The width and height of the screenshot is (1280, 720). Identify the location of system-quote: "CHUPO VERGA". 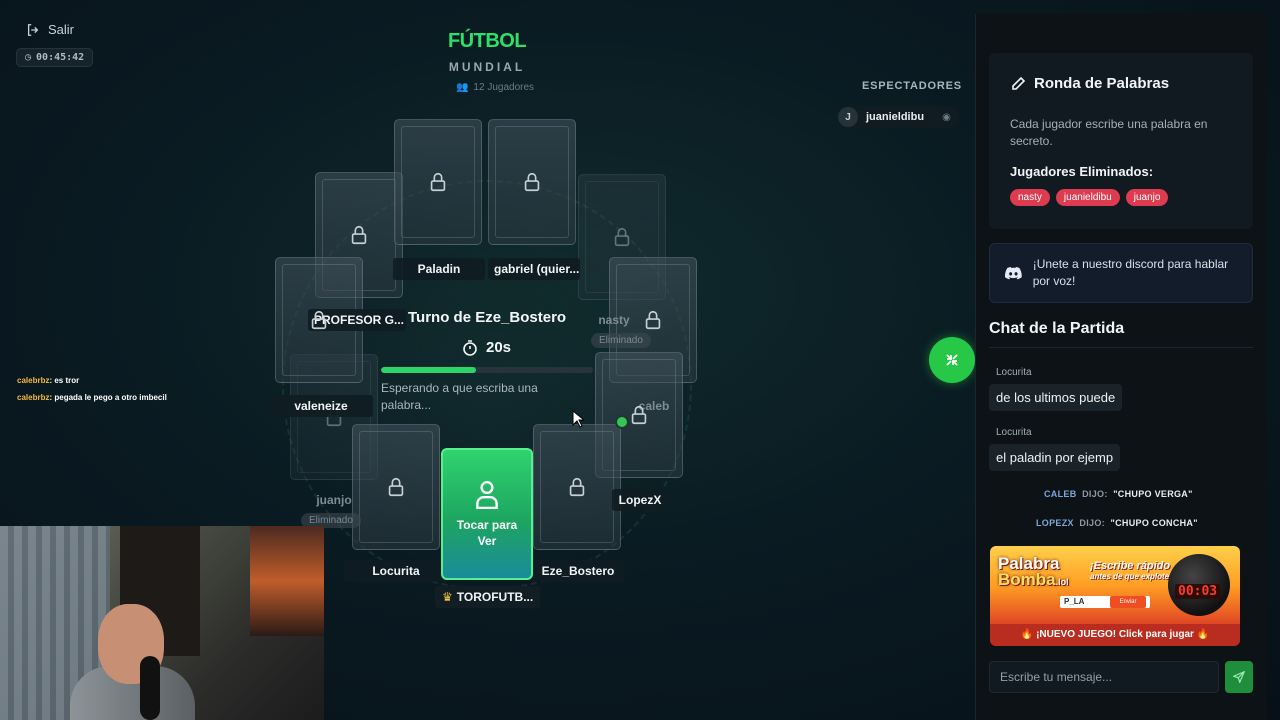
(1153, 494).